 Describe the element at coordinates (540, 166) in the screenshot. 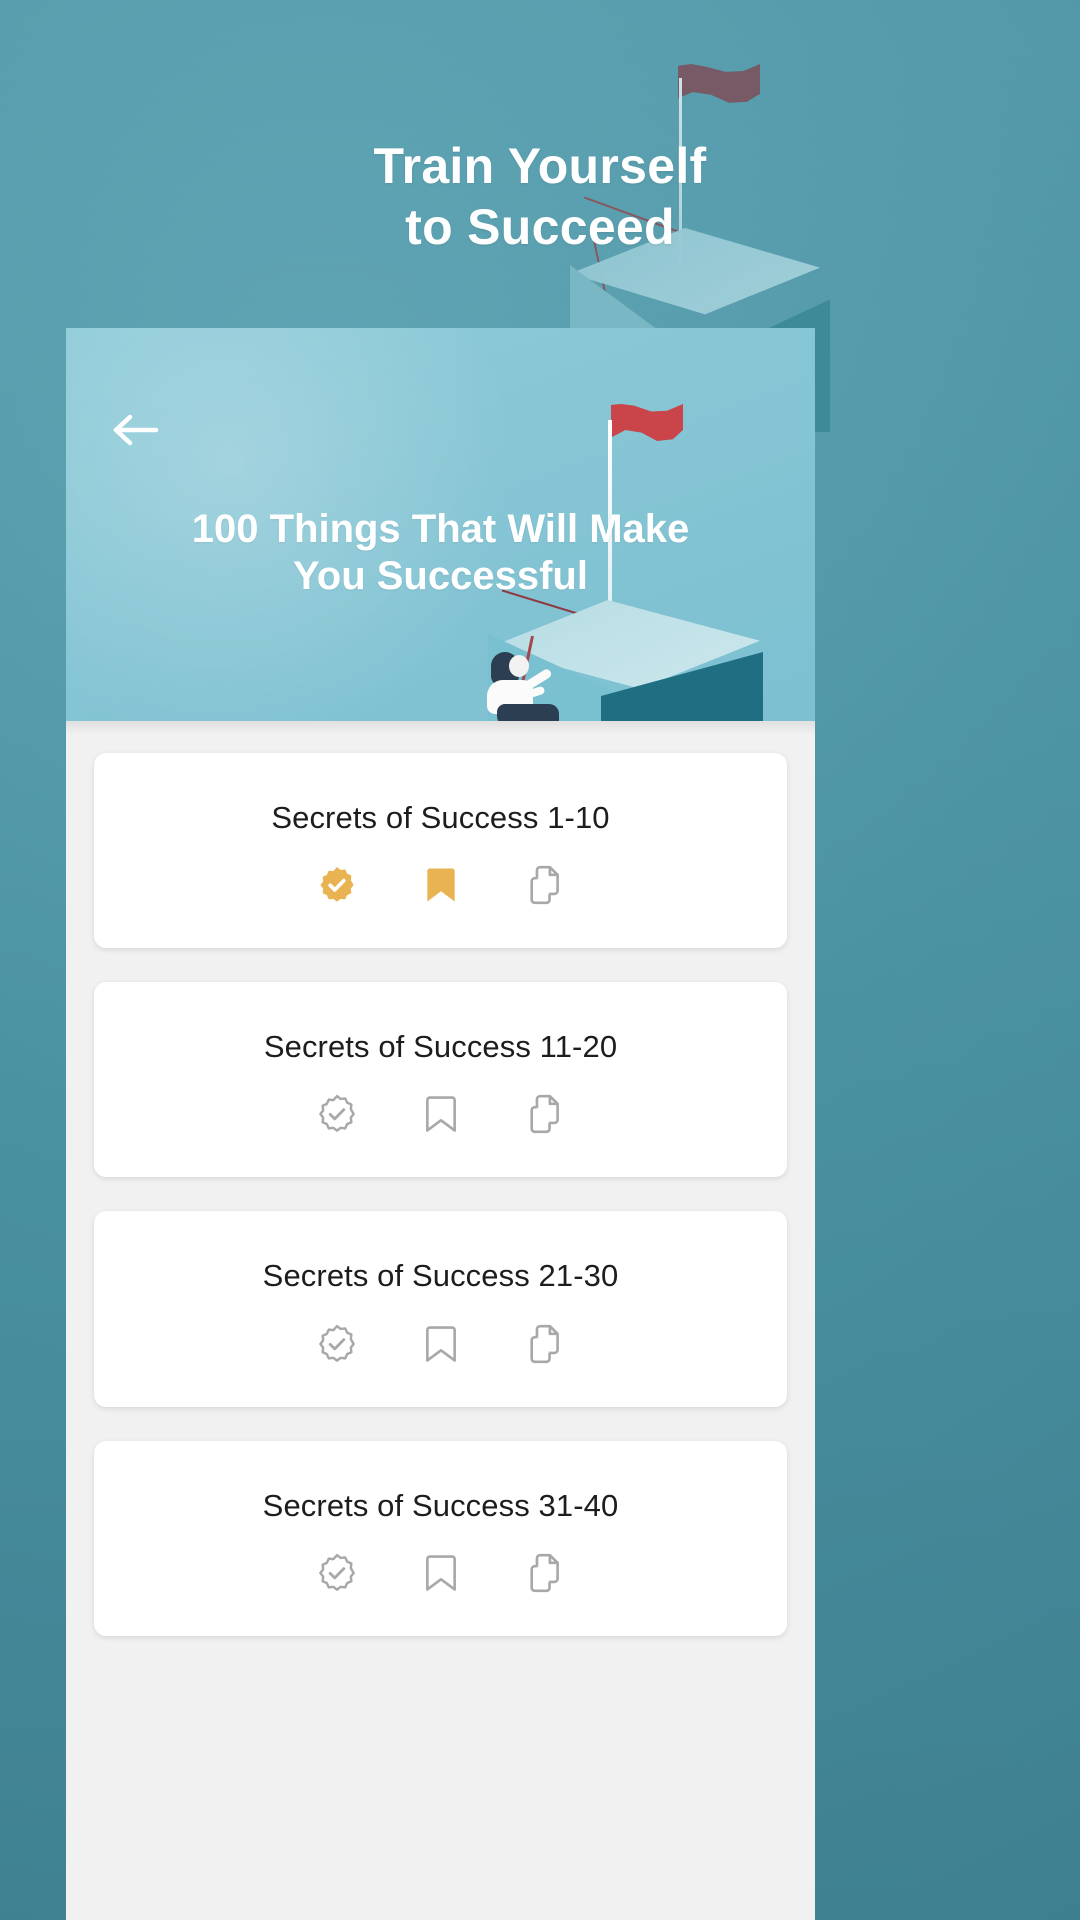

I see `splash-title-line-1: Train Yourself` at that location.